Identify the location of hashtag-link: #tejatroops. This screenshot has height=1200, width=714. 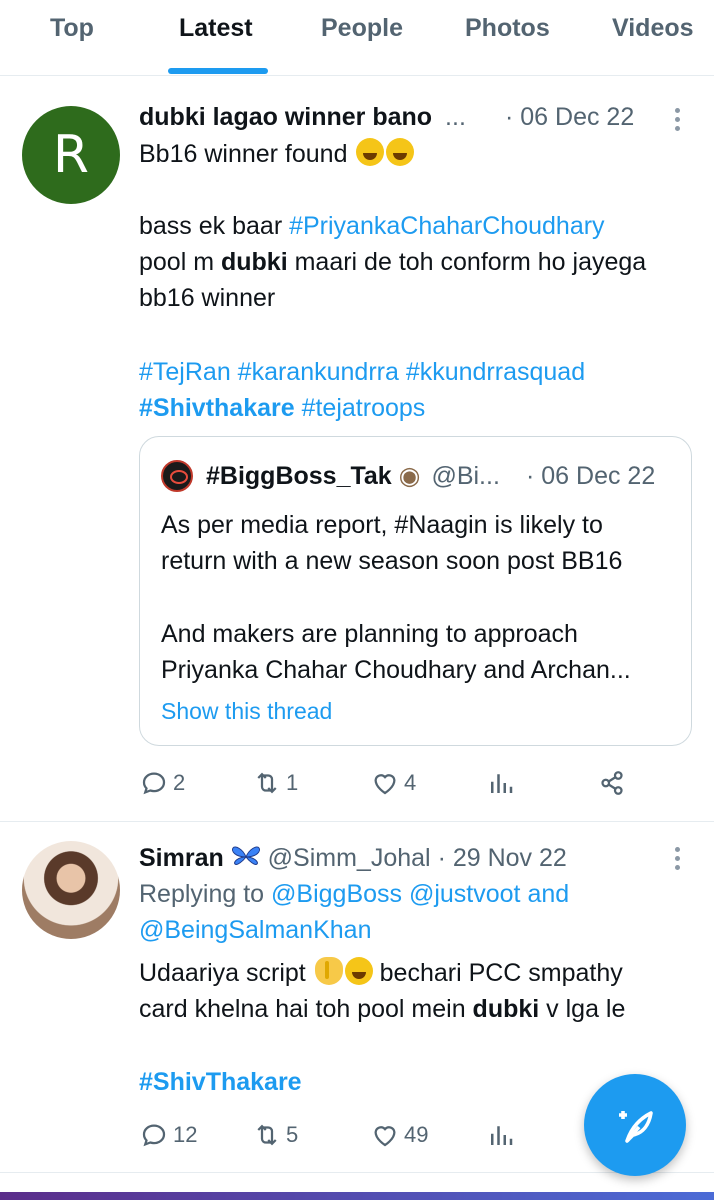
(360, 408).